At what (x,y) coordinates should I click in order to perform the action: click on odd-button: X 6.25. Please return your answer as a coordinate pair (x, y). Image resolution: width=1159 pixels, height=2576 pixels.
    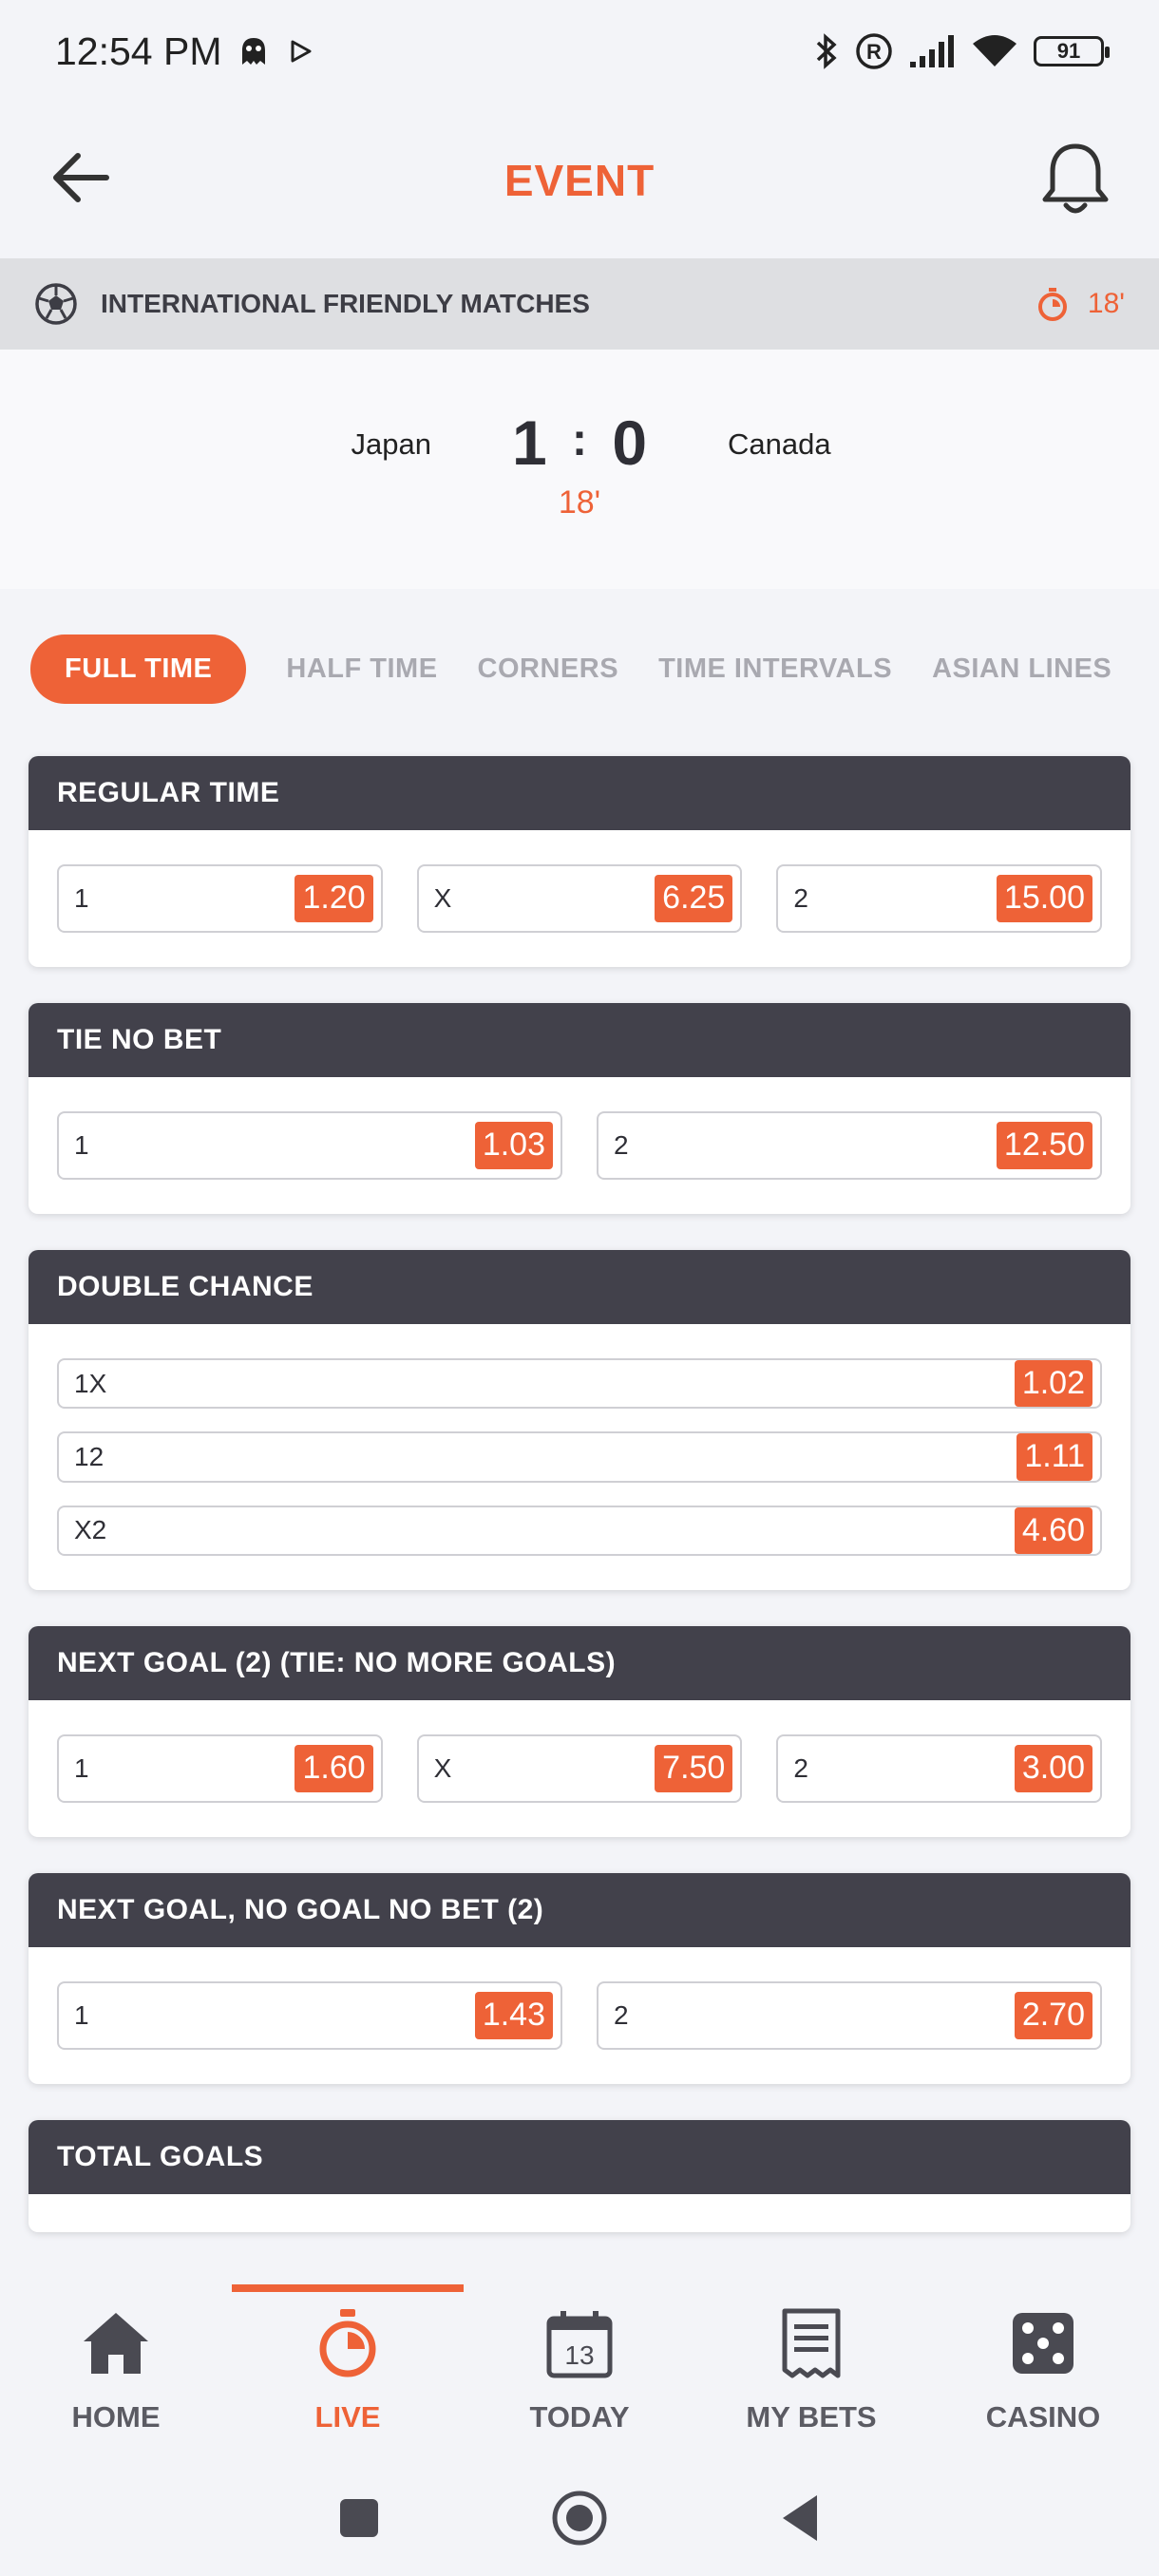
    Looking at the image, I should click on (579, 898).